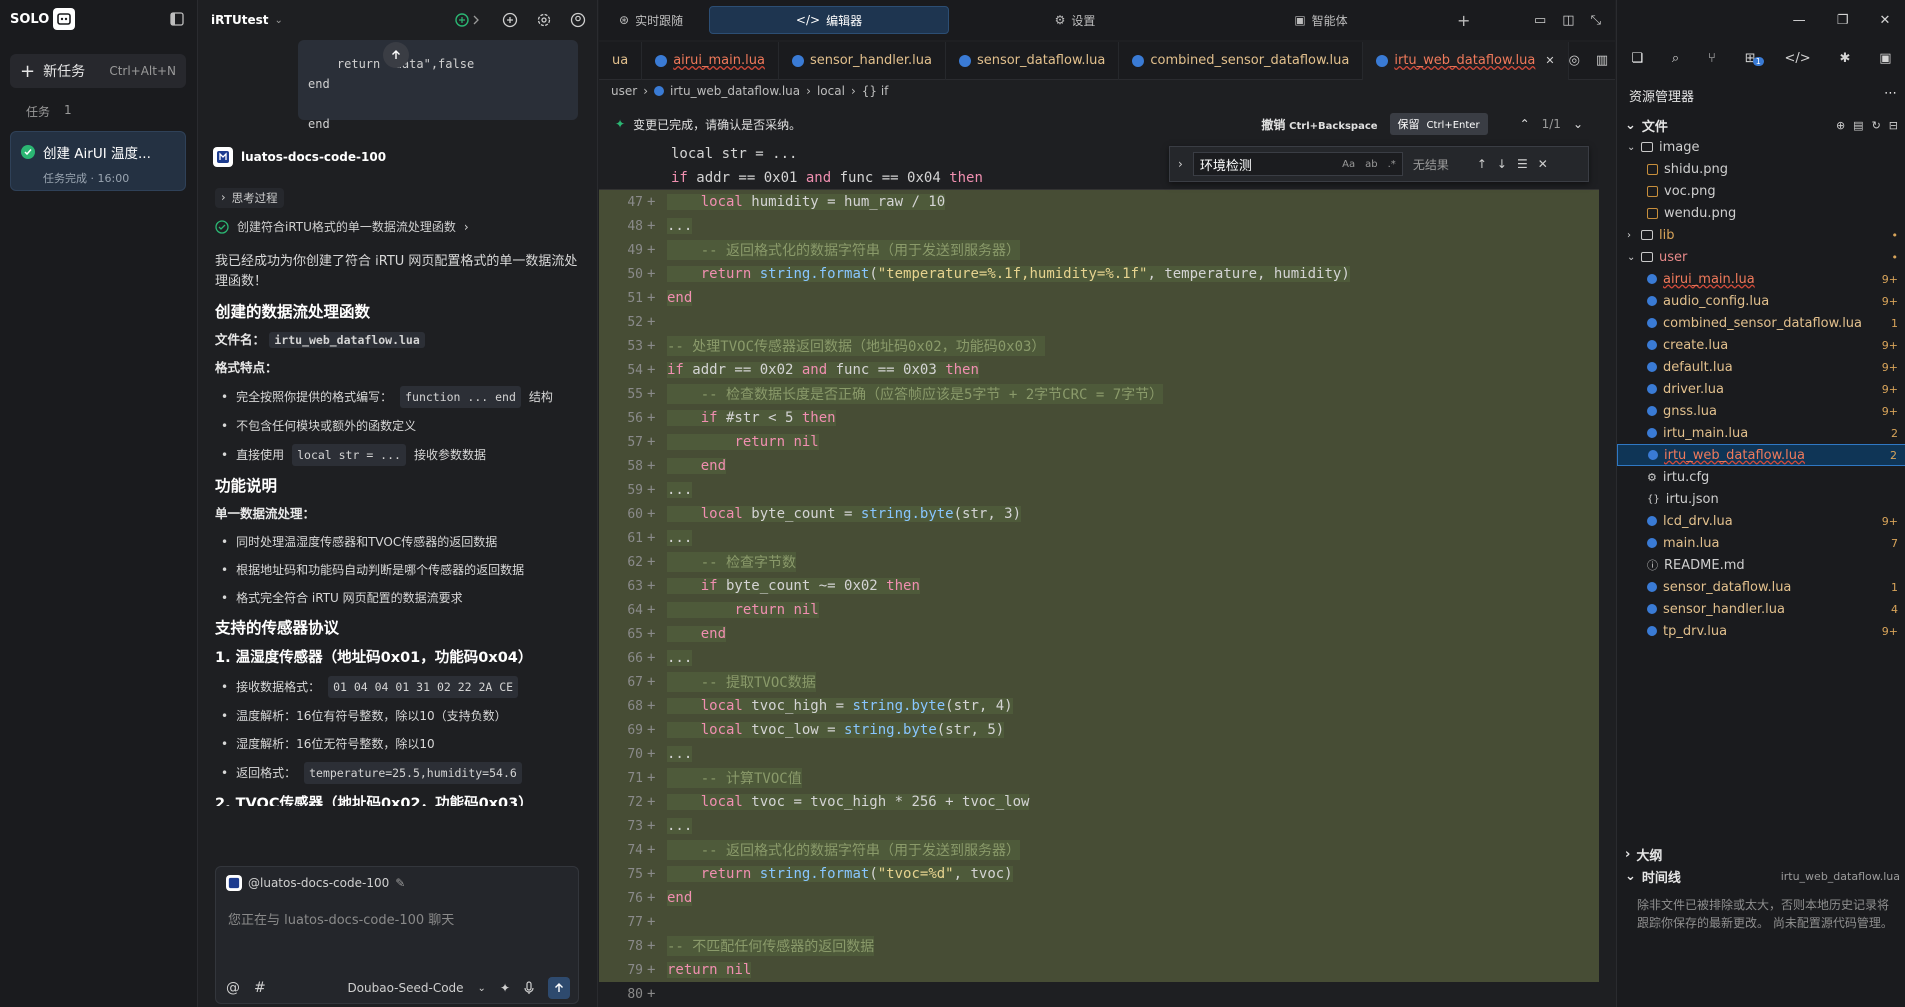  What do you see at coordinates (1761, 587) in the screenshot?
I see `tree-file: sensor_dataflow.lua 1` at bounding box center [1761, 587].